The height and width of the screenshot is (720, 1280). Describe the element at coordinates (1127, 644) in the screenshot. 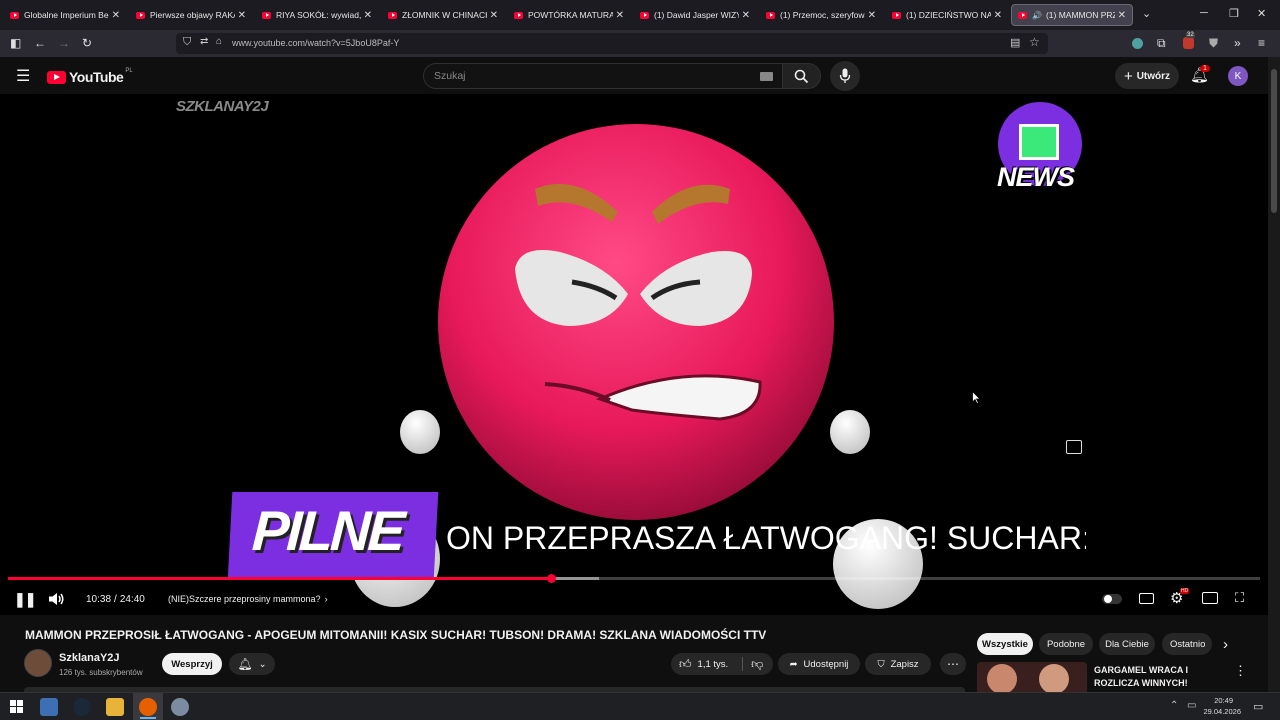

I see `chip-for-you: Dla Ciebie` at that location.